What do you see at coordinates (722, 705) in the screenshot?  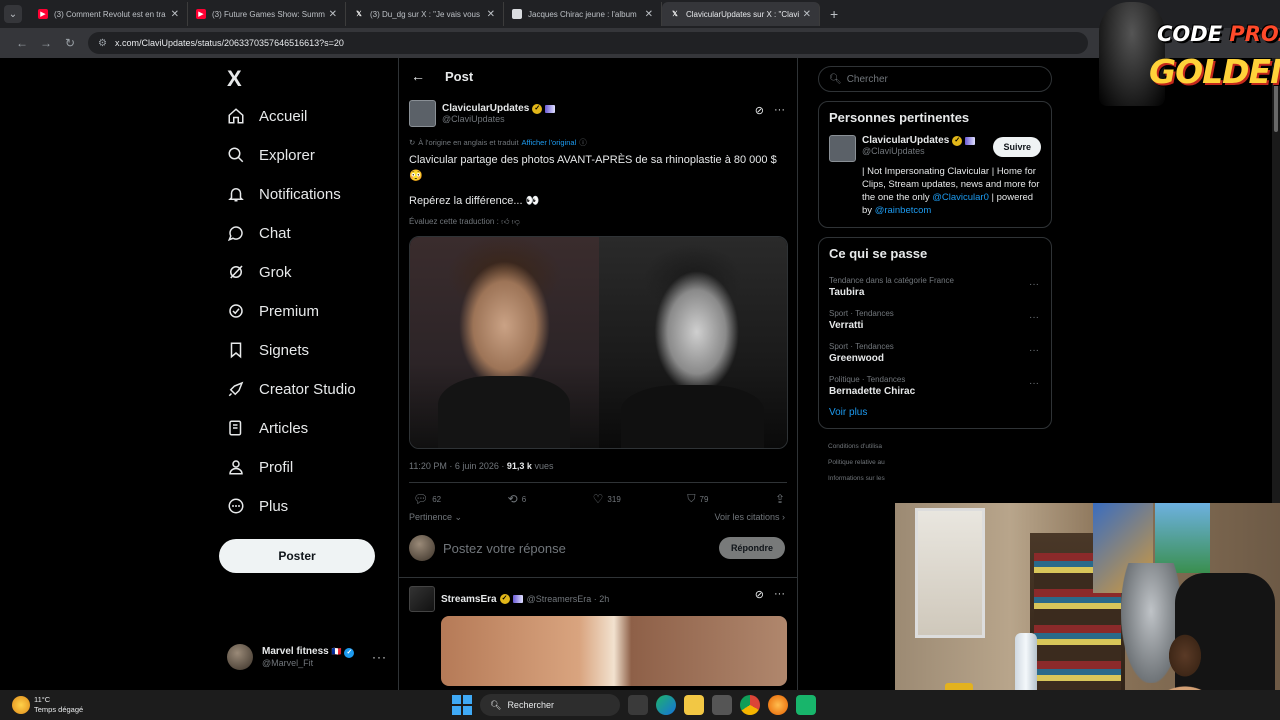 I see `store-icon` at bounding box center [722, 705].